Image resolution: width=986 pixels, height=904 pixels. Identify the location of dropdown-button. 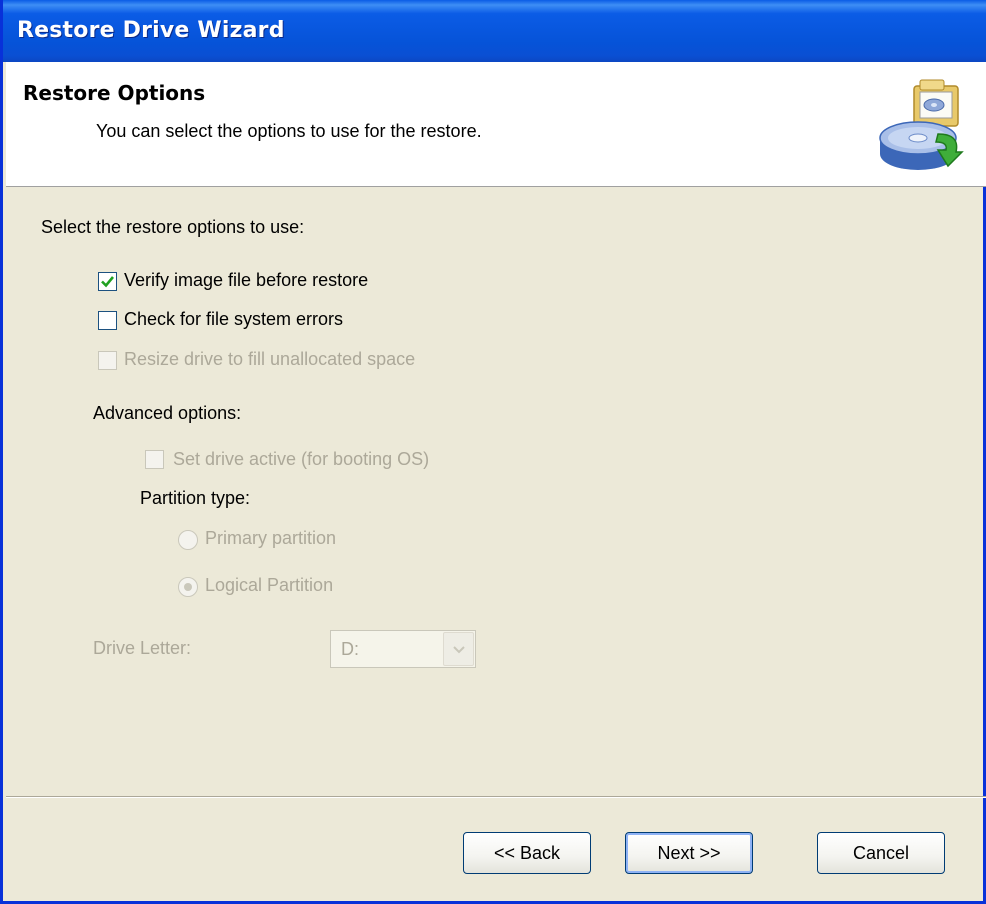
(458, 649).